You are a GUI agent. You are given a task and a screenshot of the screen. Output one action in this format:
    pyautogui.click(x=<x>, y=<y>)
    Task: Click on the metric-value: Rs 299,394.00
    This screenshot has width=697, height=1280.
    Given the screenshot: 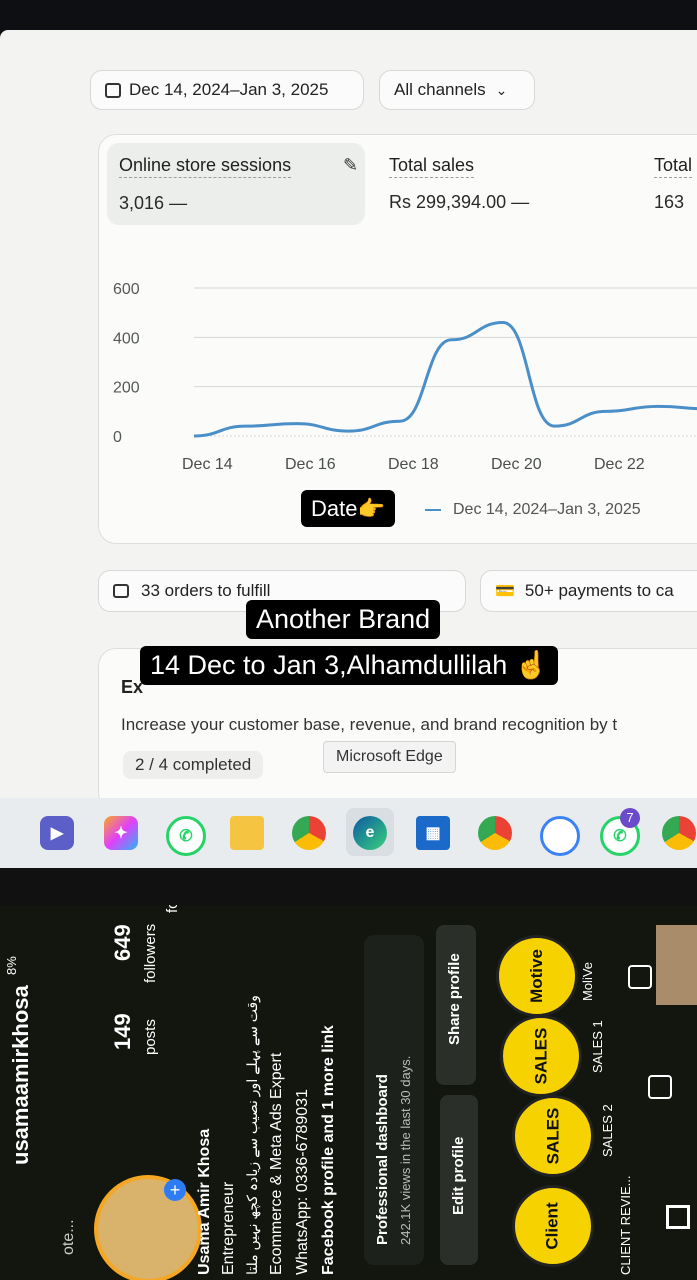 What is the action you would take?
    pyautogui.click(x=448, y=202)
    